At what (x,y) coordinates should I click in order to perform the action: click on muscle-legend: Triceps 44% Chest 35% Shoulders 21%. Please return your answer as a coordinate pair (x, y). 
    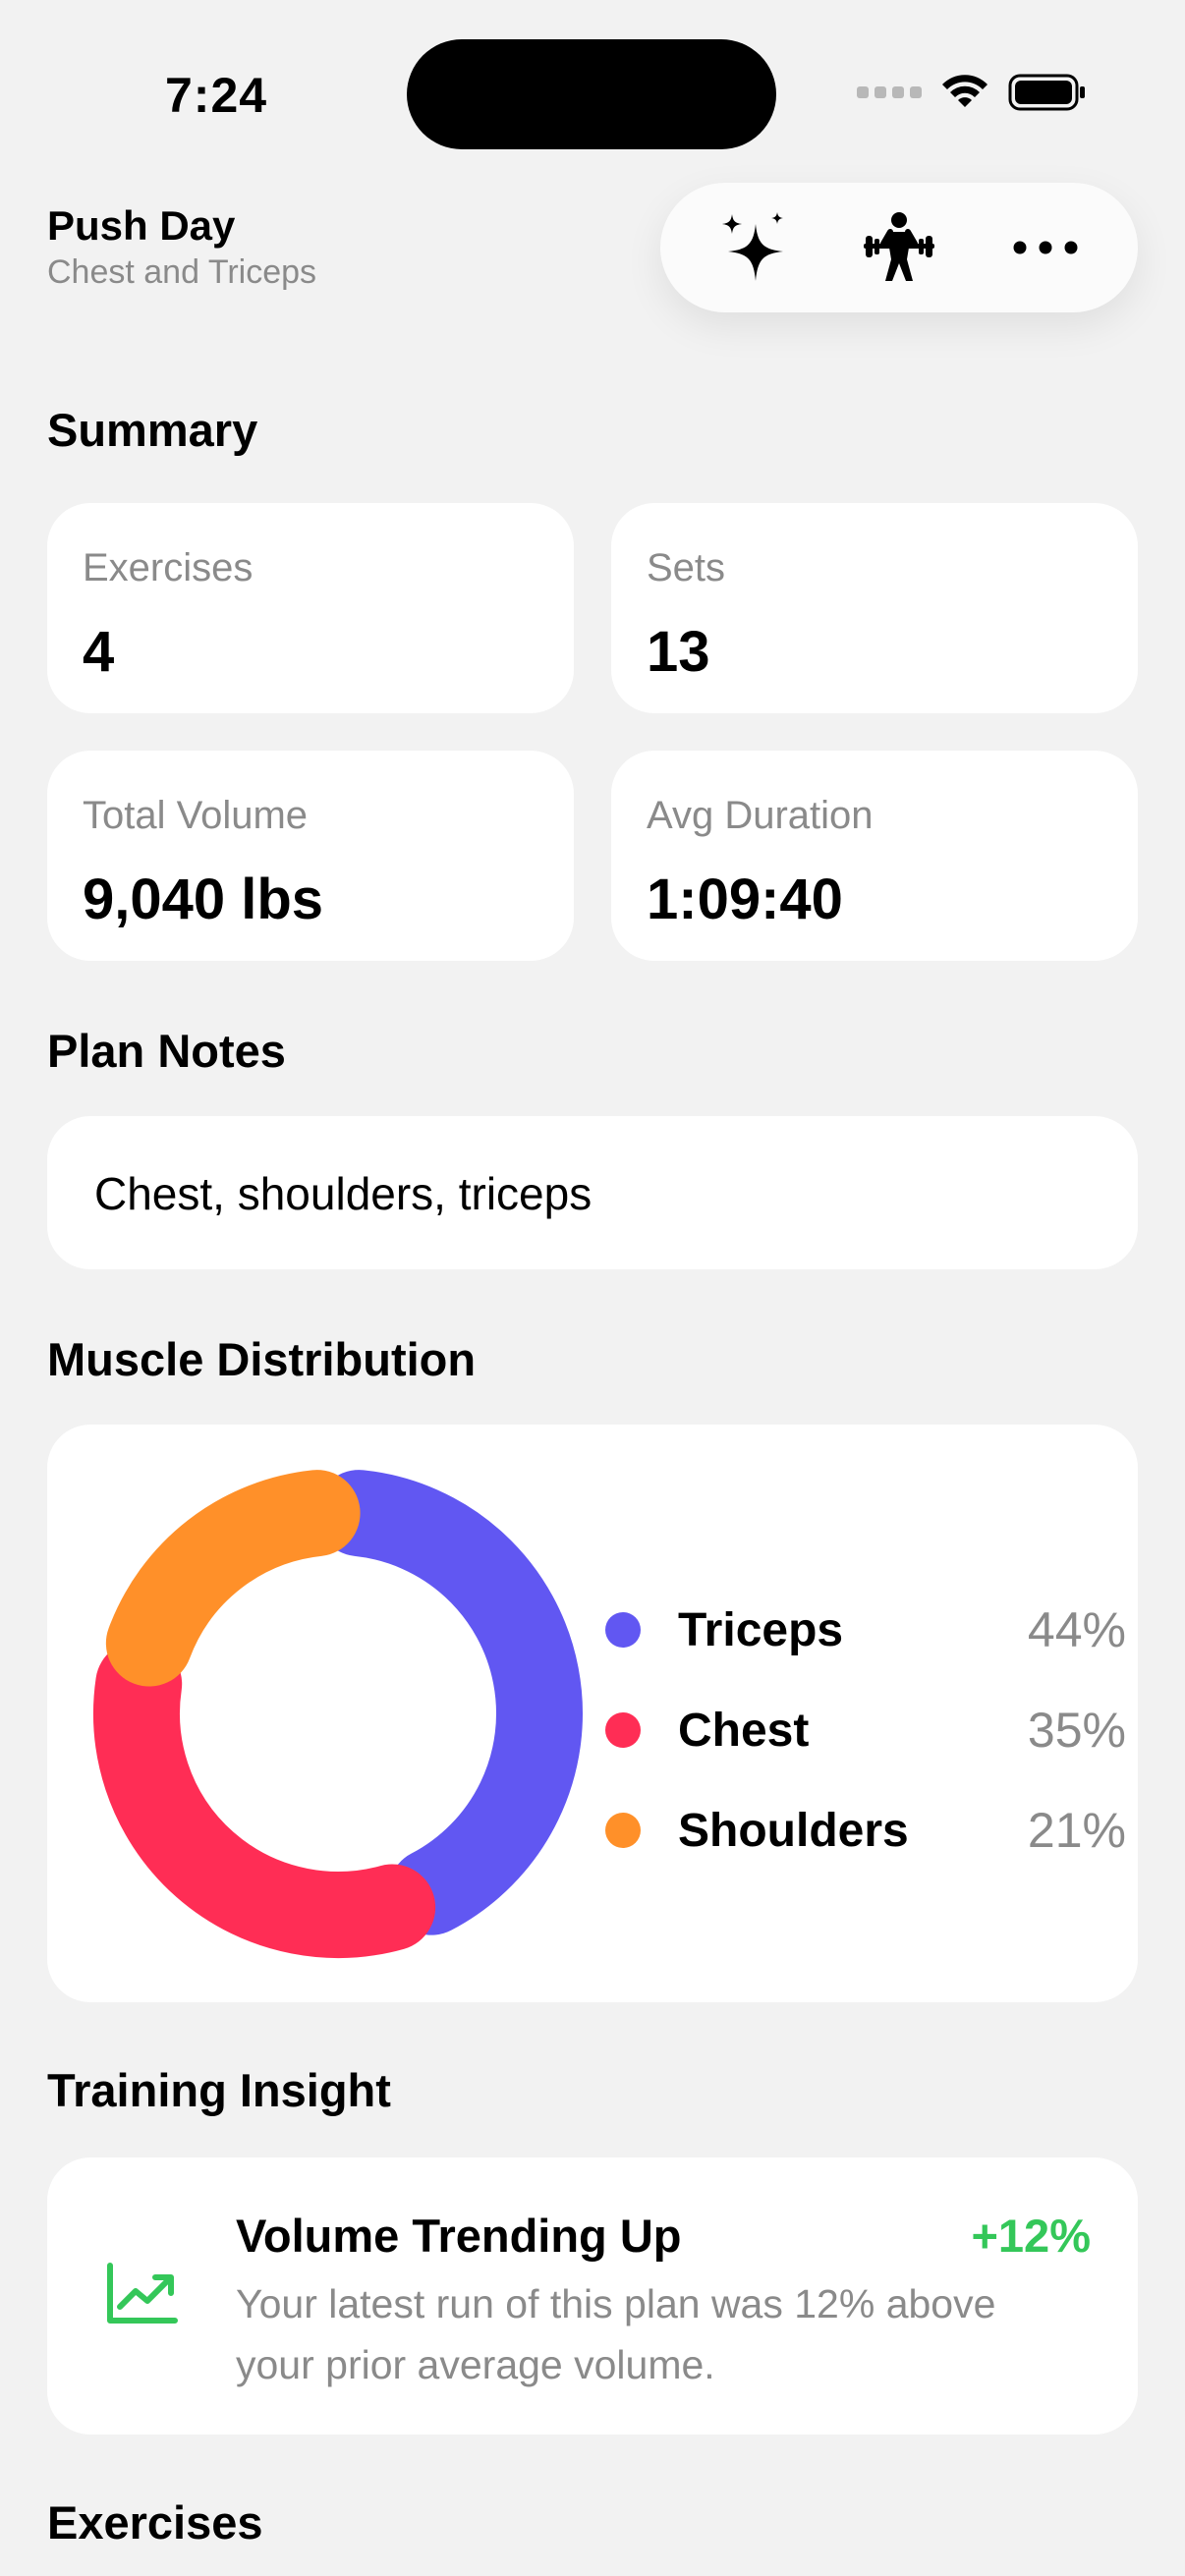
    Looking at the image, I should click on (866, 1730).